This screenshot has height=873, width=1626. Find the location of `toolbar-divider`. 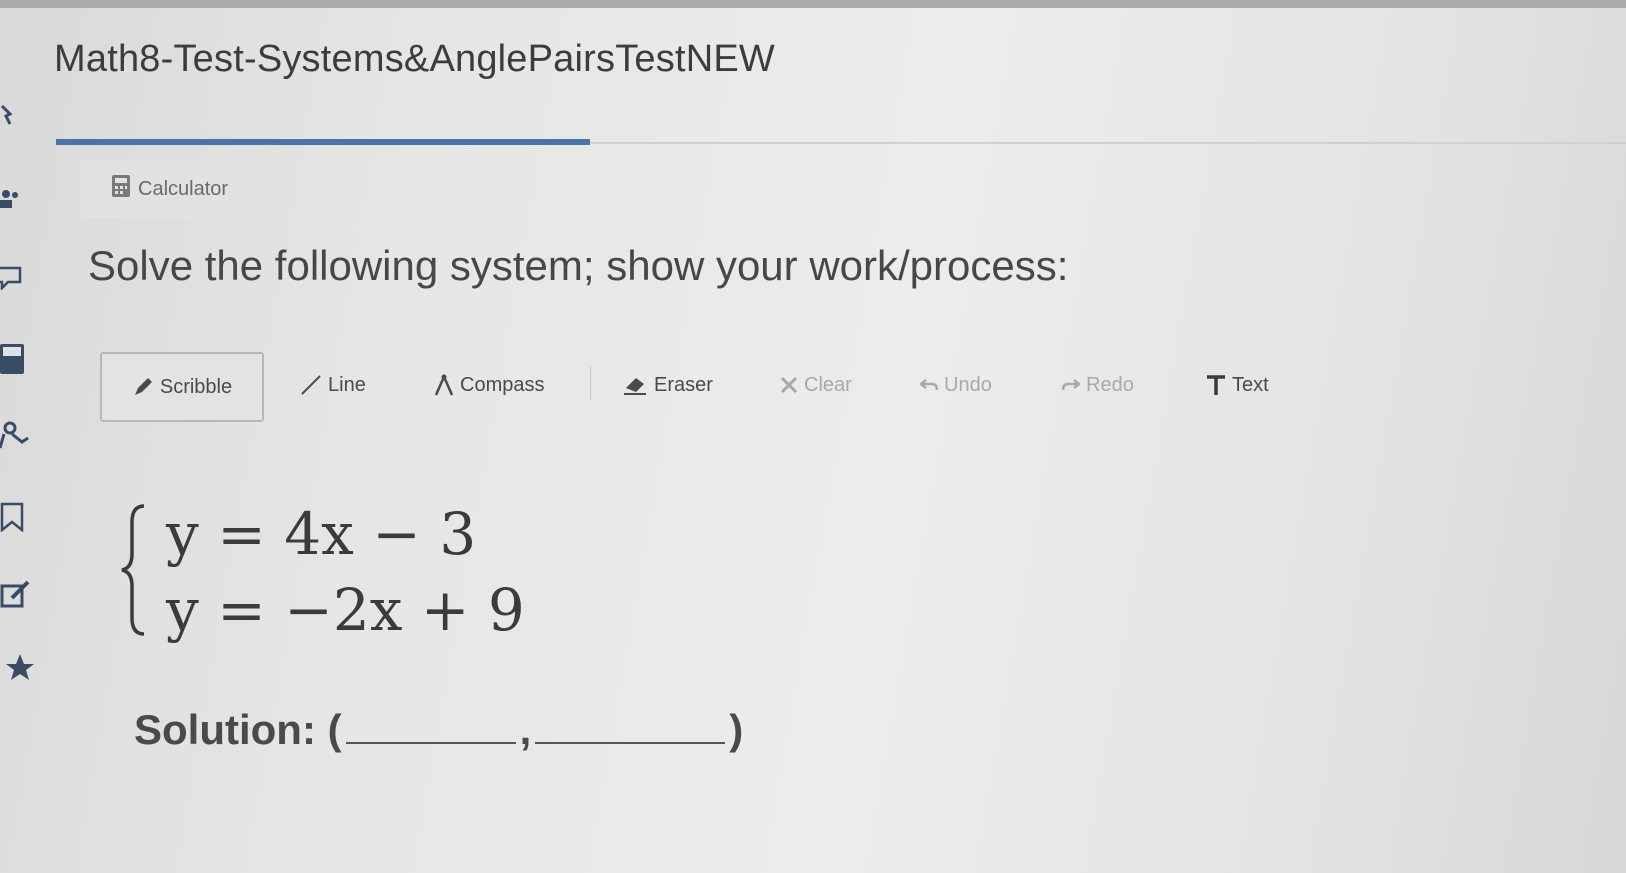

toolbar-divider is located at coordinates (590, 383).